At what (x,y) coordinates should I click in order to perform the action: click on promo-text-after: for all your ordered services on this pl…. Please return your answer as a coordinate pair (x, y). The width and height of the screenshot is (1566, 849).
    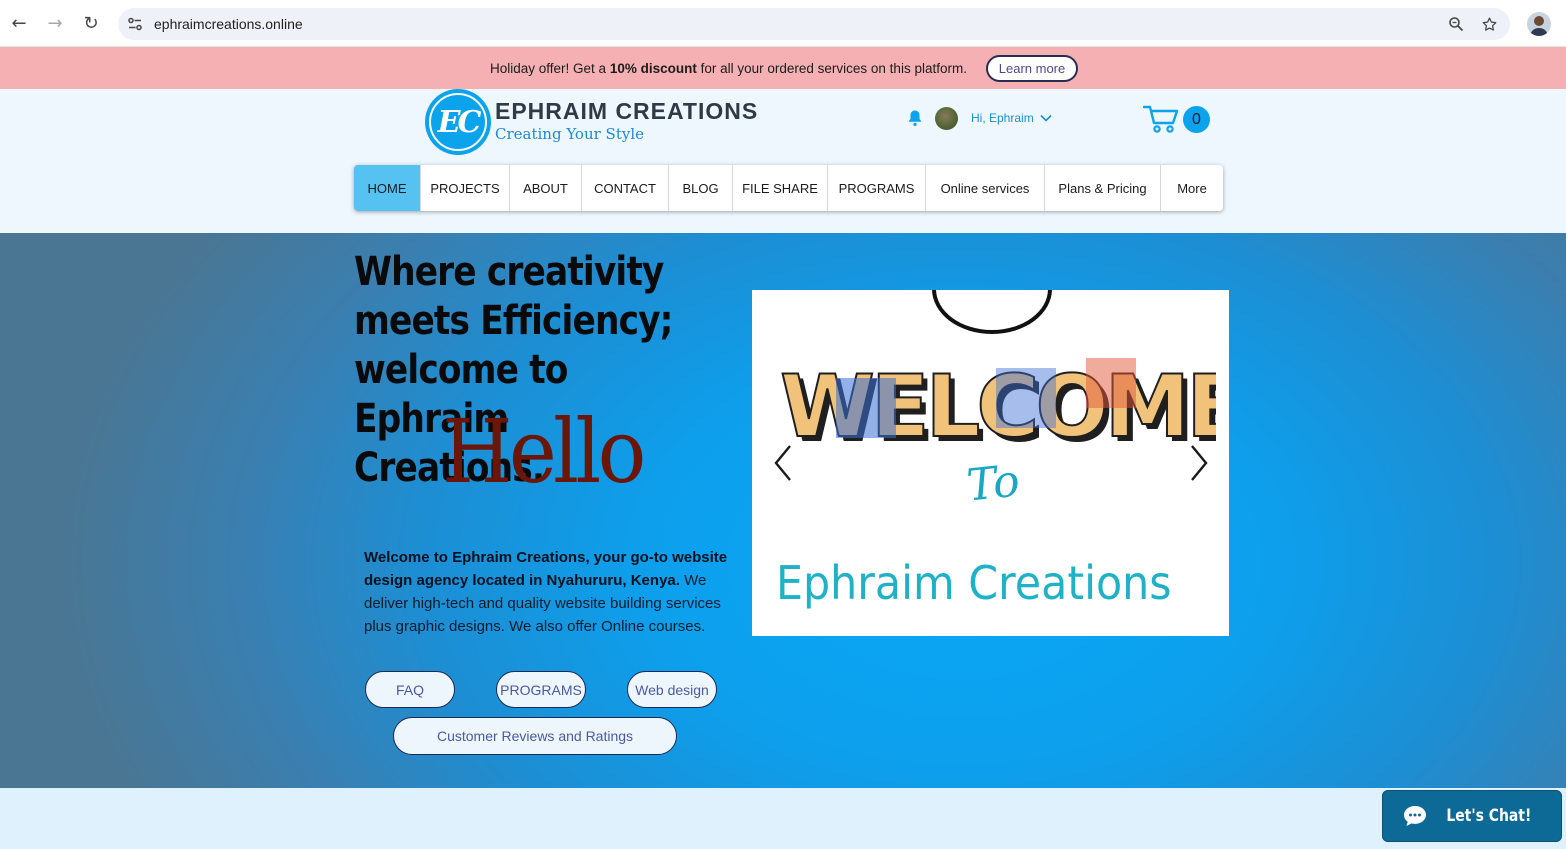
    Looking at the image, I should click on (831, 68).